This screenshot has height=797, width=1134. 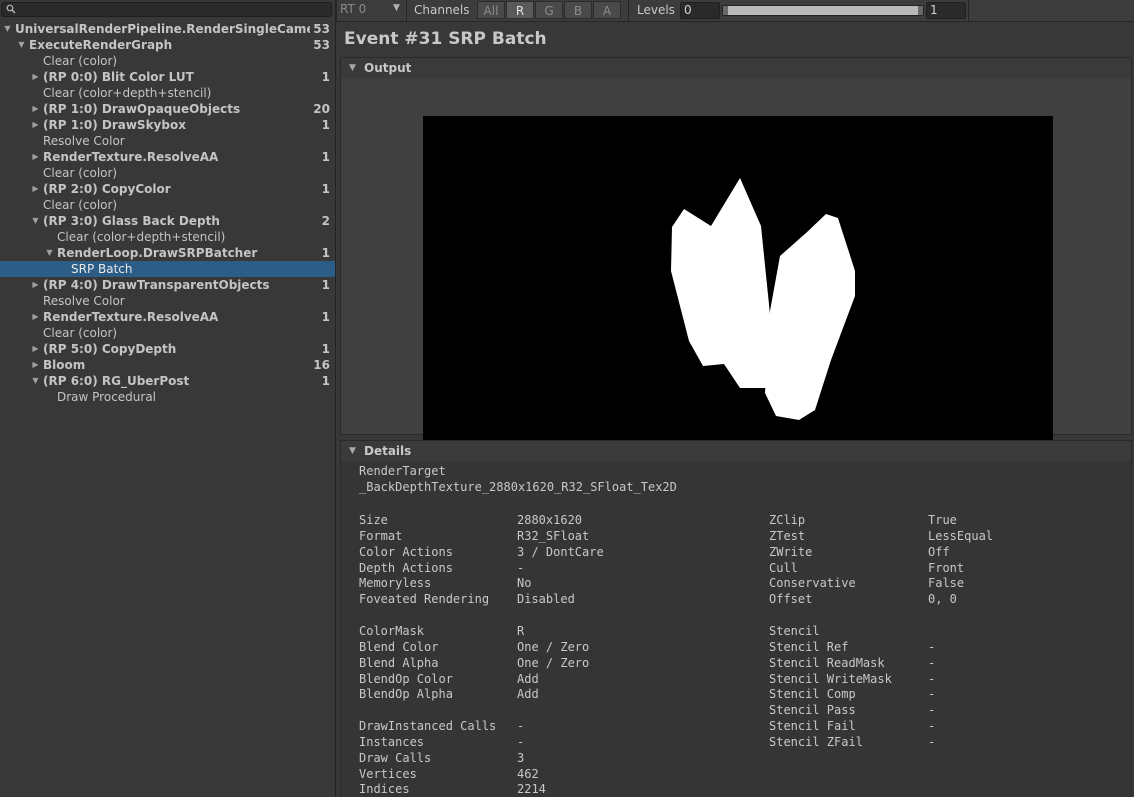 I want to click on detail-label: Blend Color, so click(x=399, y=646).